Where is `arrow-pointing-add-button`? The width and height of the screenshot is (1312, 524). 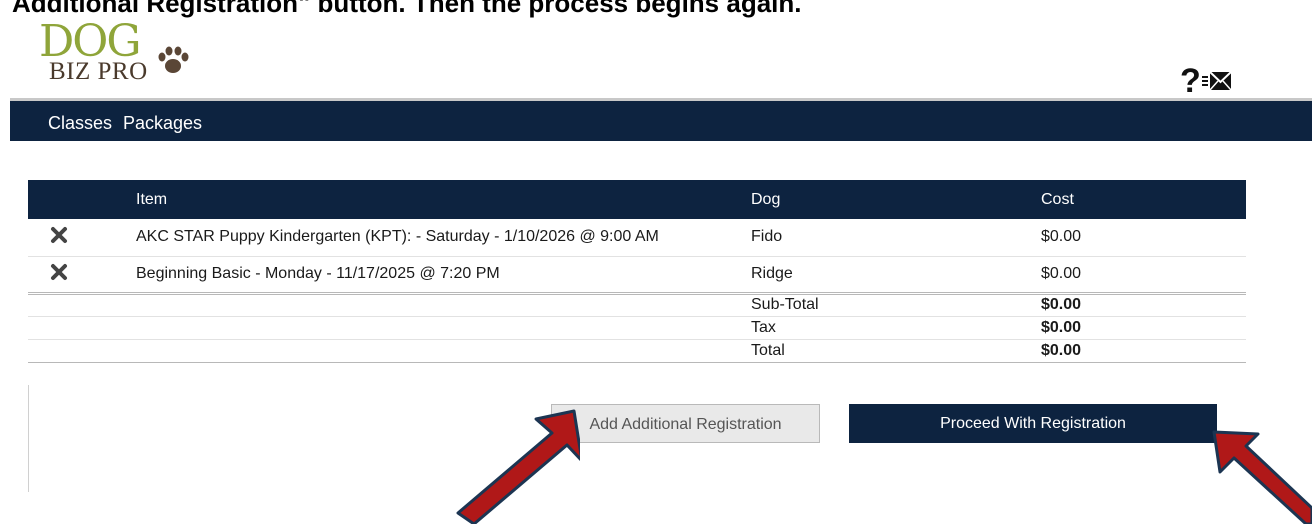
arrow-pointing-add-button is located at coordinates (518, 466).